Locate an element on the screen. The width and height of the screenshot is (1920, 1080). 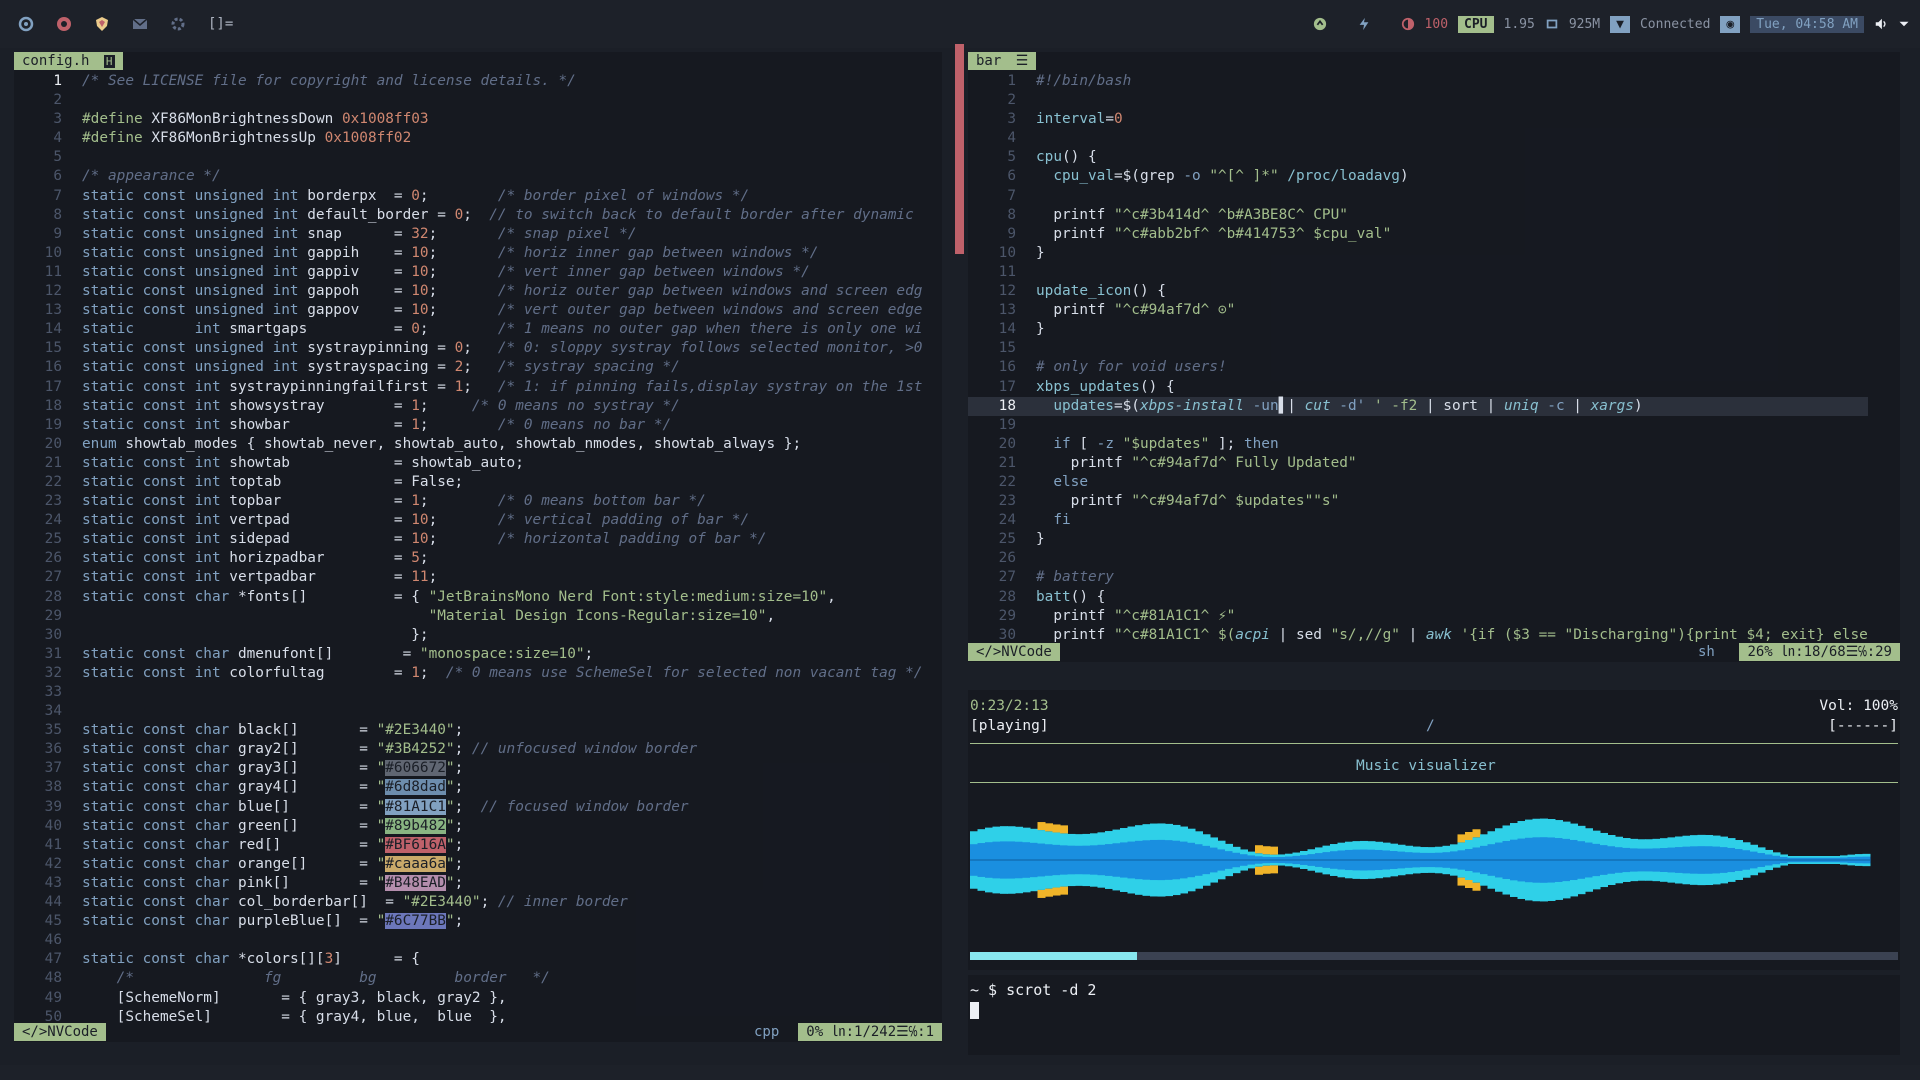
code-line: 34 is located at coordinates (468, 711).